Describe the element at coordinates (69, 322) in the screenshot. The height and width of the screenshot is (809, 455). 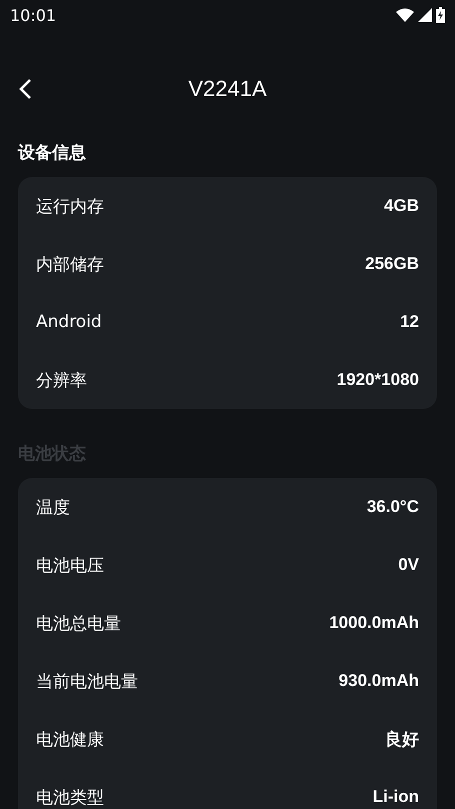
I see `row-label: Android` at that location.